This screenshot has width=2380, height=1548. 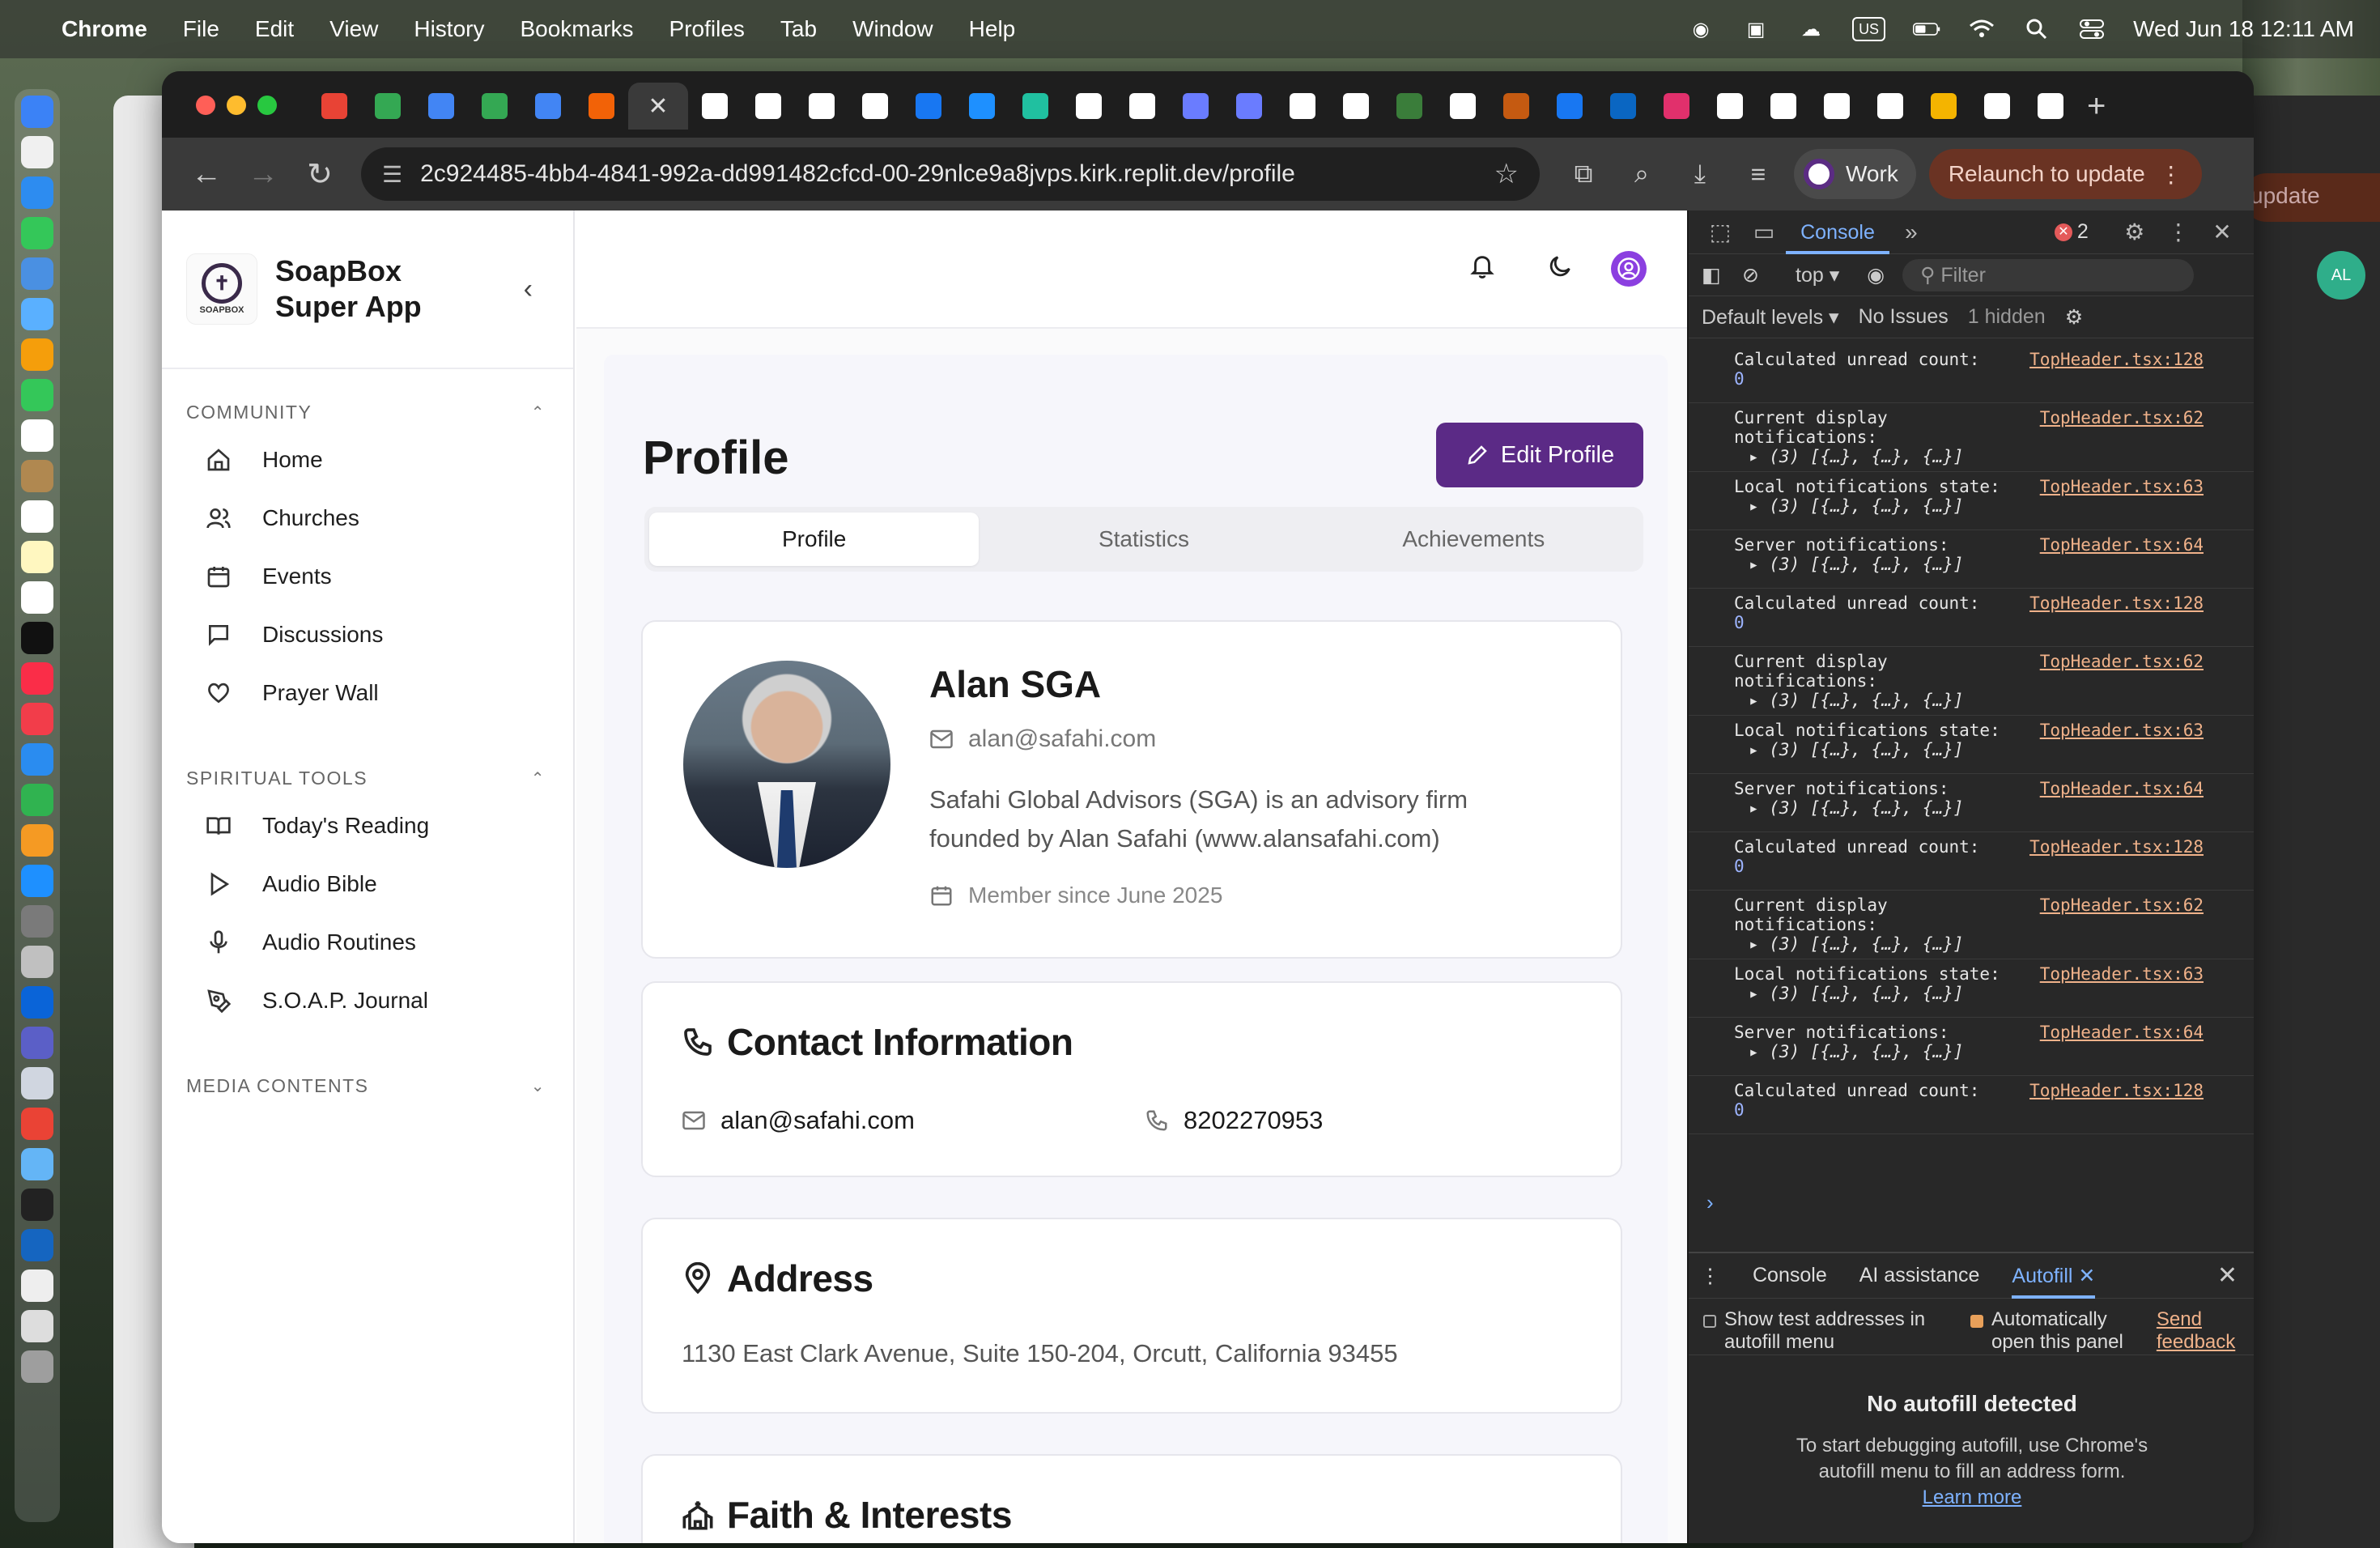 I want to click on active-tab: ✕, so click(x=658, y=107).